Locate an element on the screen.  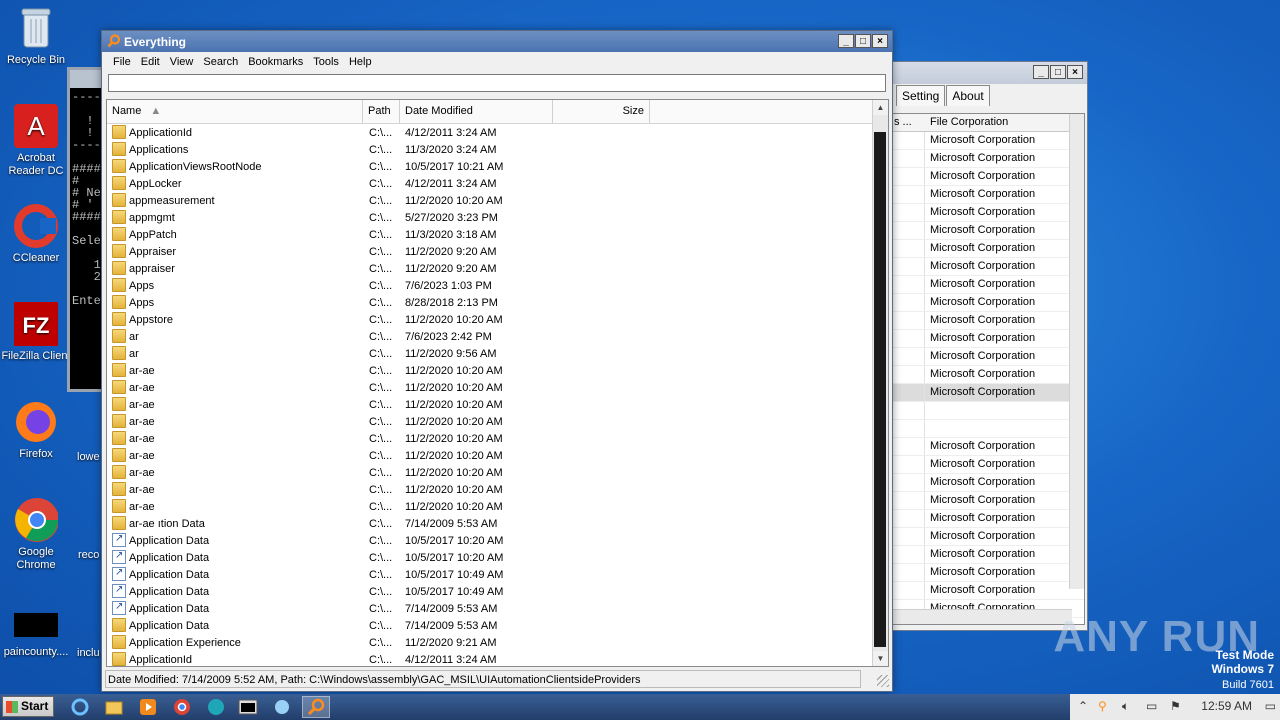
column-header-date-modified: Date Modified is located at coordinates (476, 111).